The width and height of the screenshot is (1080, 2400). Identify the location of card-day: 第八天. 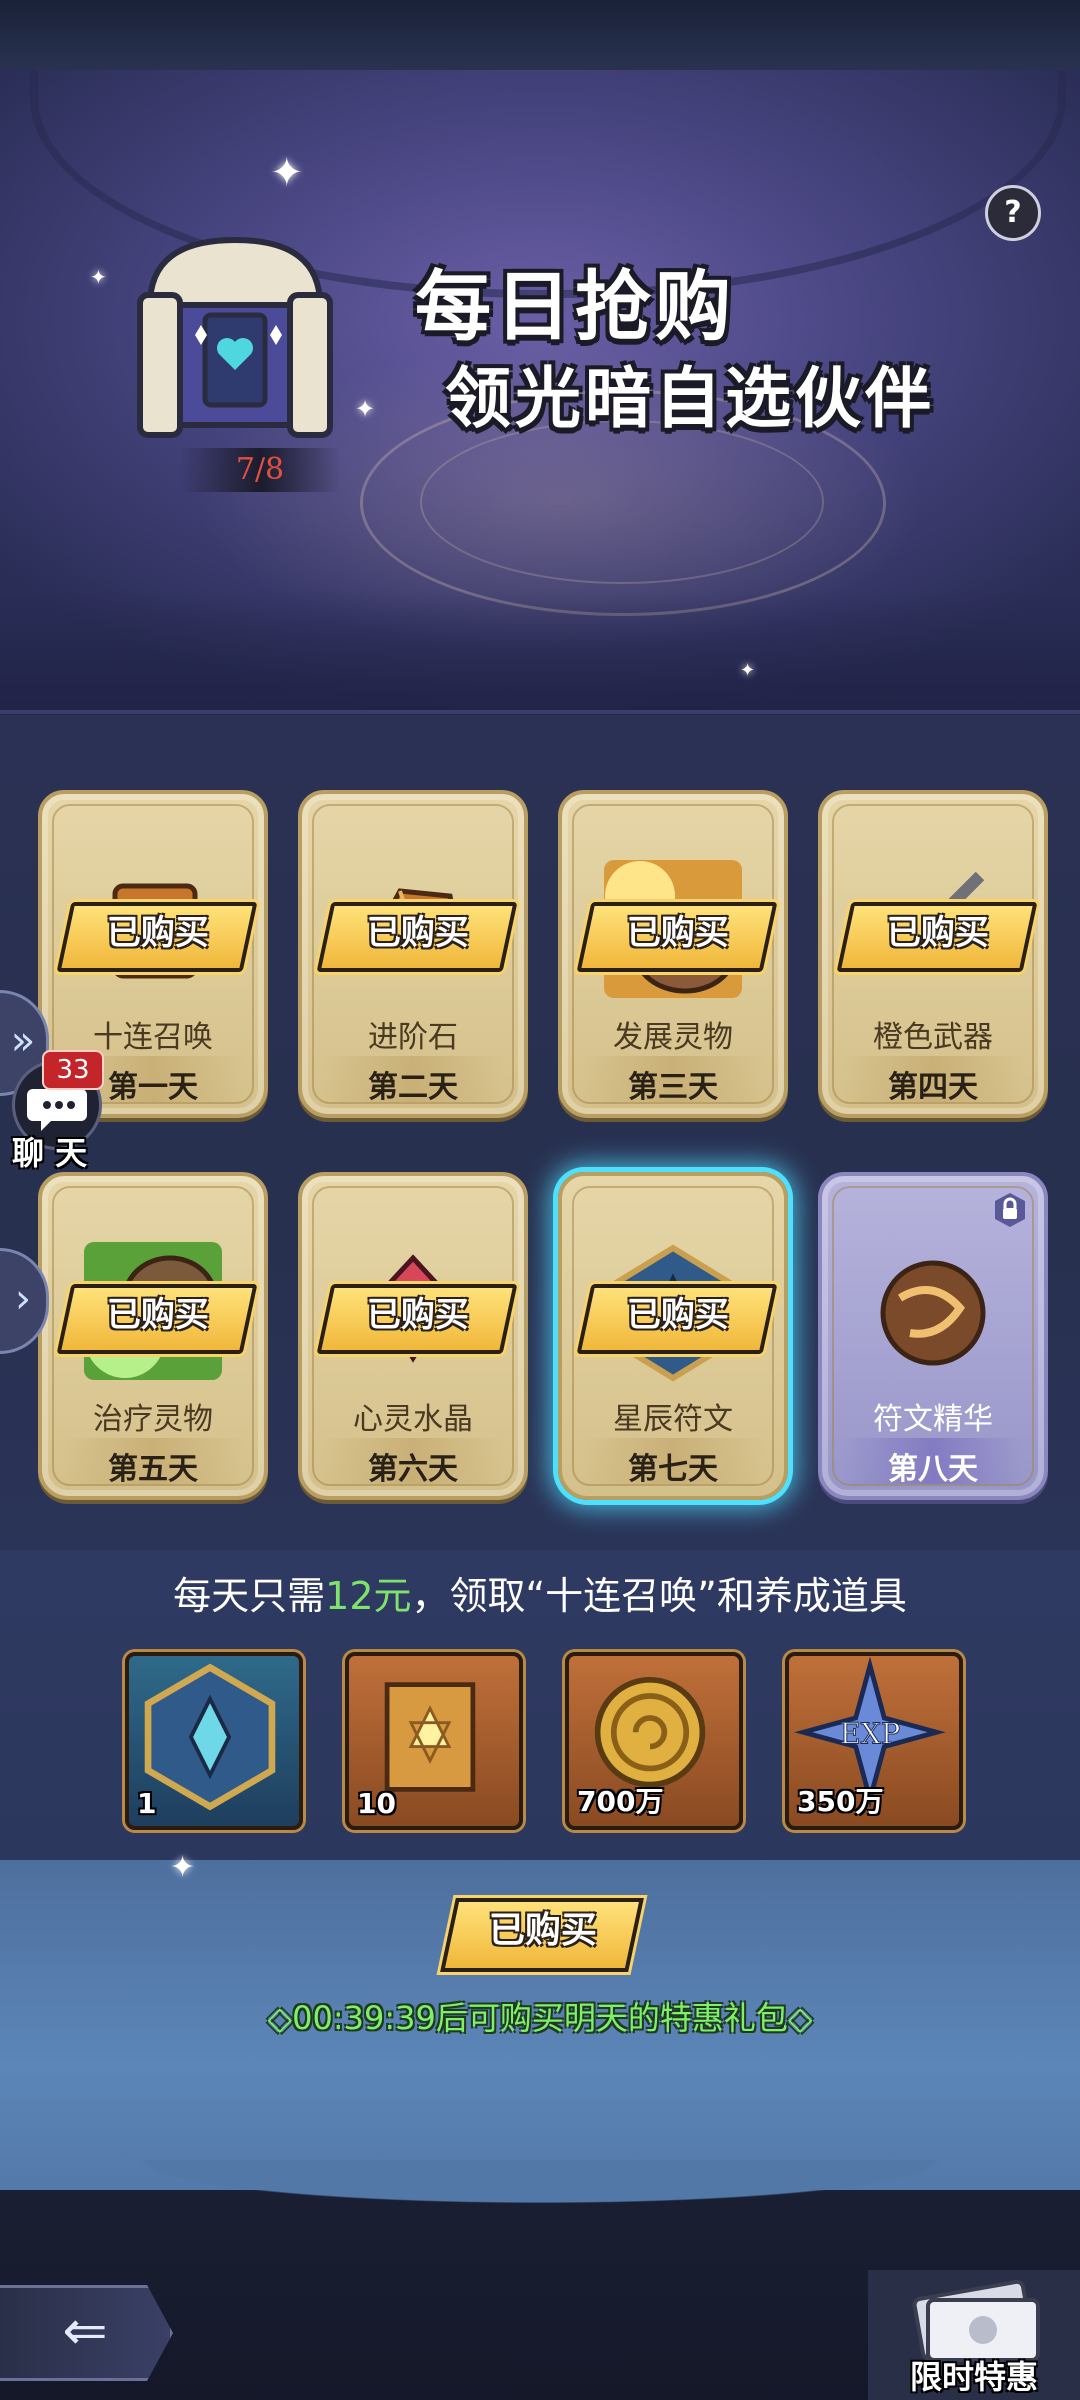
(933, 1469).